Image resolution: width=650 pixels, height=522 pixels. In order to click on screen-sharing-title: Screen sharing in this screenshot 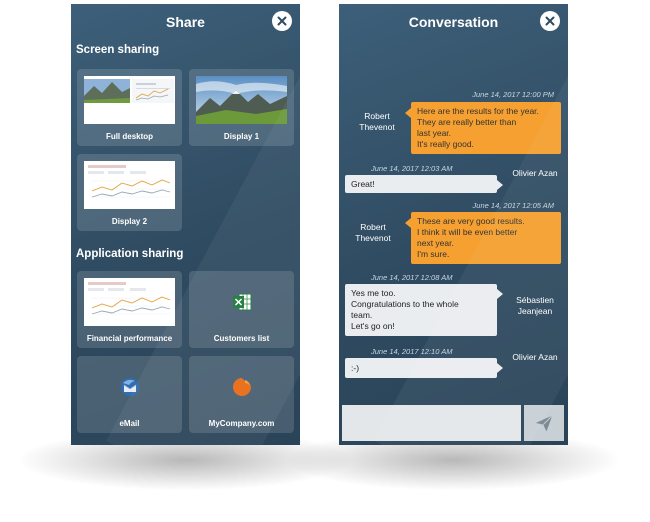, I will do `click(118, 50)`.